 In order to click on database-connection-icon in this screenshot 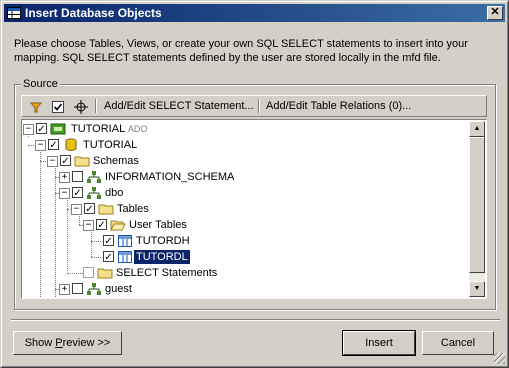, I will do `click(58, 129)`.